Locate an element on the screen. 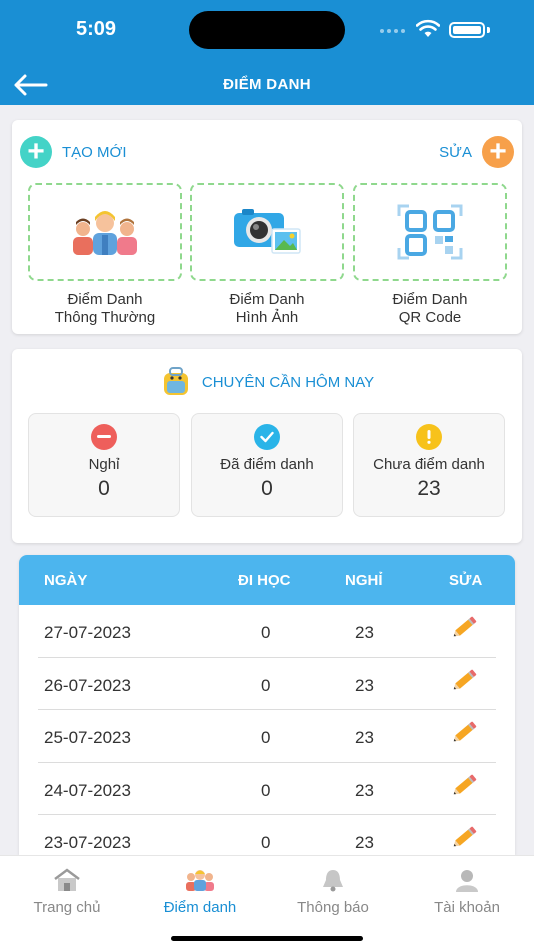 This screenshot has width=534, height=950. option-qr-attendance: Điểm Danh QR Code is located at coordinates (430, 255).